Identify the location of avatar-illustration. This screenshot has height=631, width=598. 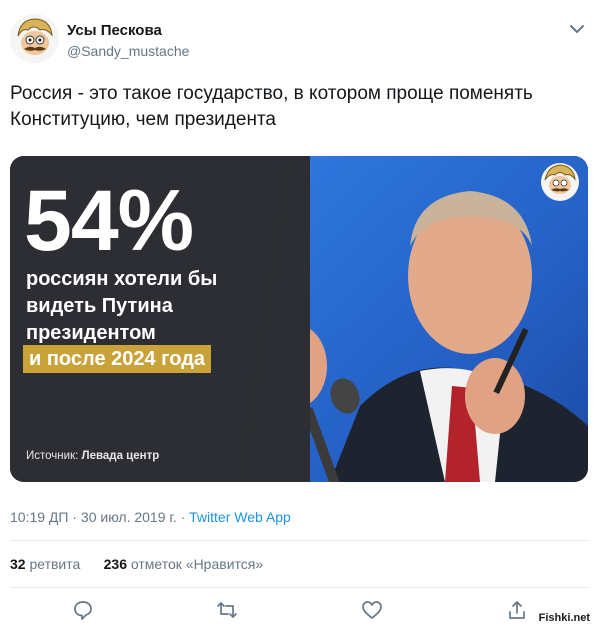
(34, 38).